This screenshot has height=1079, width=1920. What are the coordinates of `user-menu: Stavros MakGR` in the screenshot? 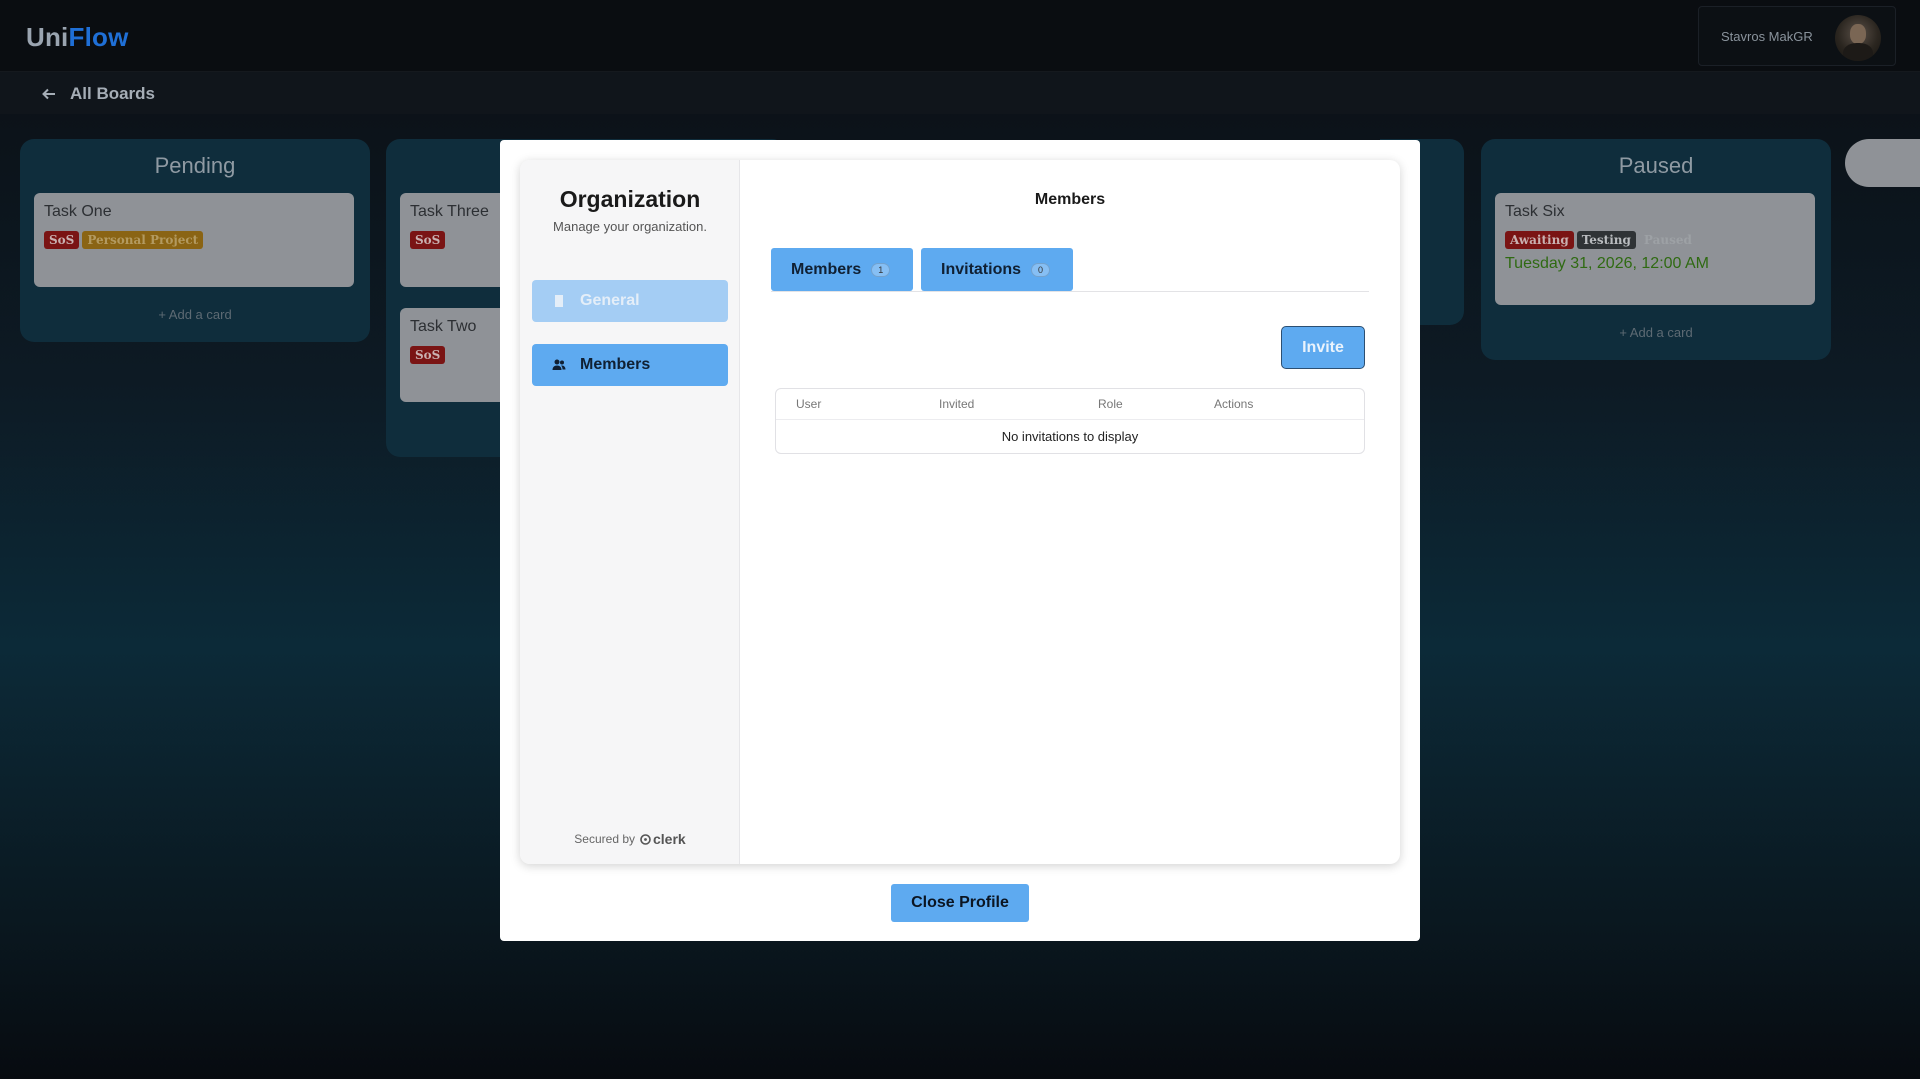 It's located at (1797, 36).